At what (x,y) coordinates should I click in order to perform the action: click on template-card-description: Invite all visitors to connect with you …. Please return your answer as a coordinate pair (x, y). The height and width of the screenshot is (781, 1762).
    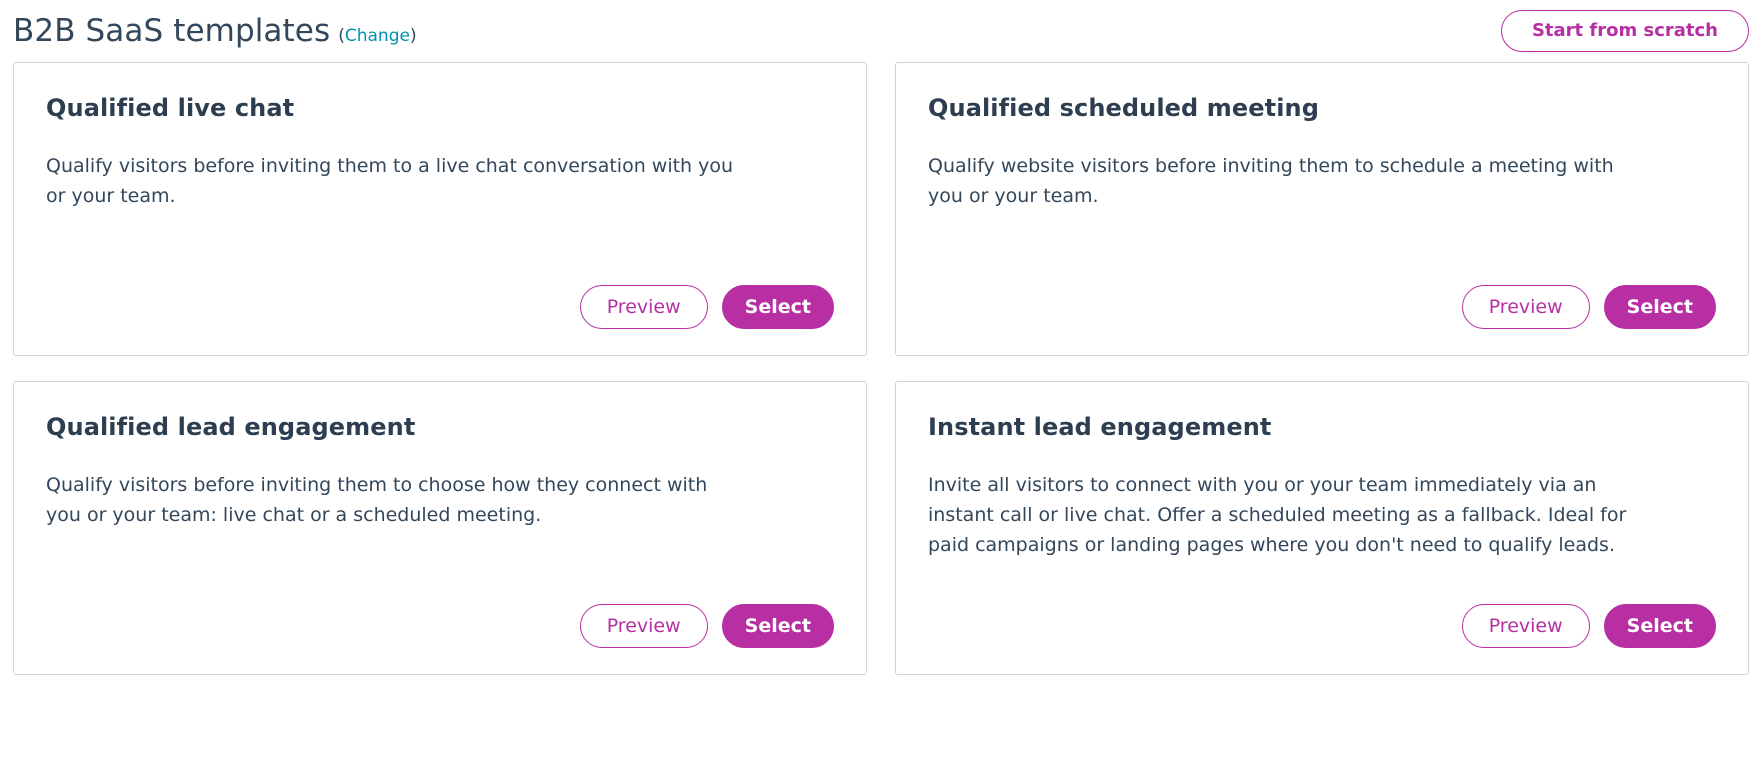
    Looking at the image, I should click on (1277, 515).